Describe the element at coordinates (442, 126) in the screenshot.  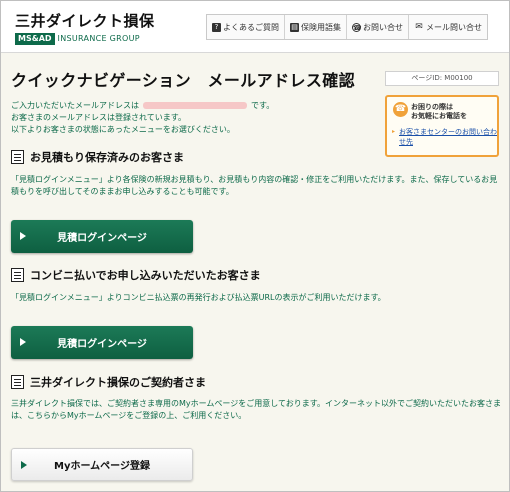
I see `help-box: ☎ お困りの際は お気軽にお電話を ▸ お客さまセンターのお問い合わせ先` at that location.